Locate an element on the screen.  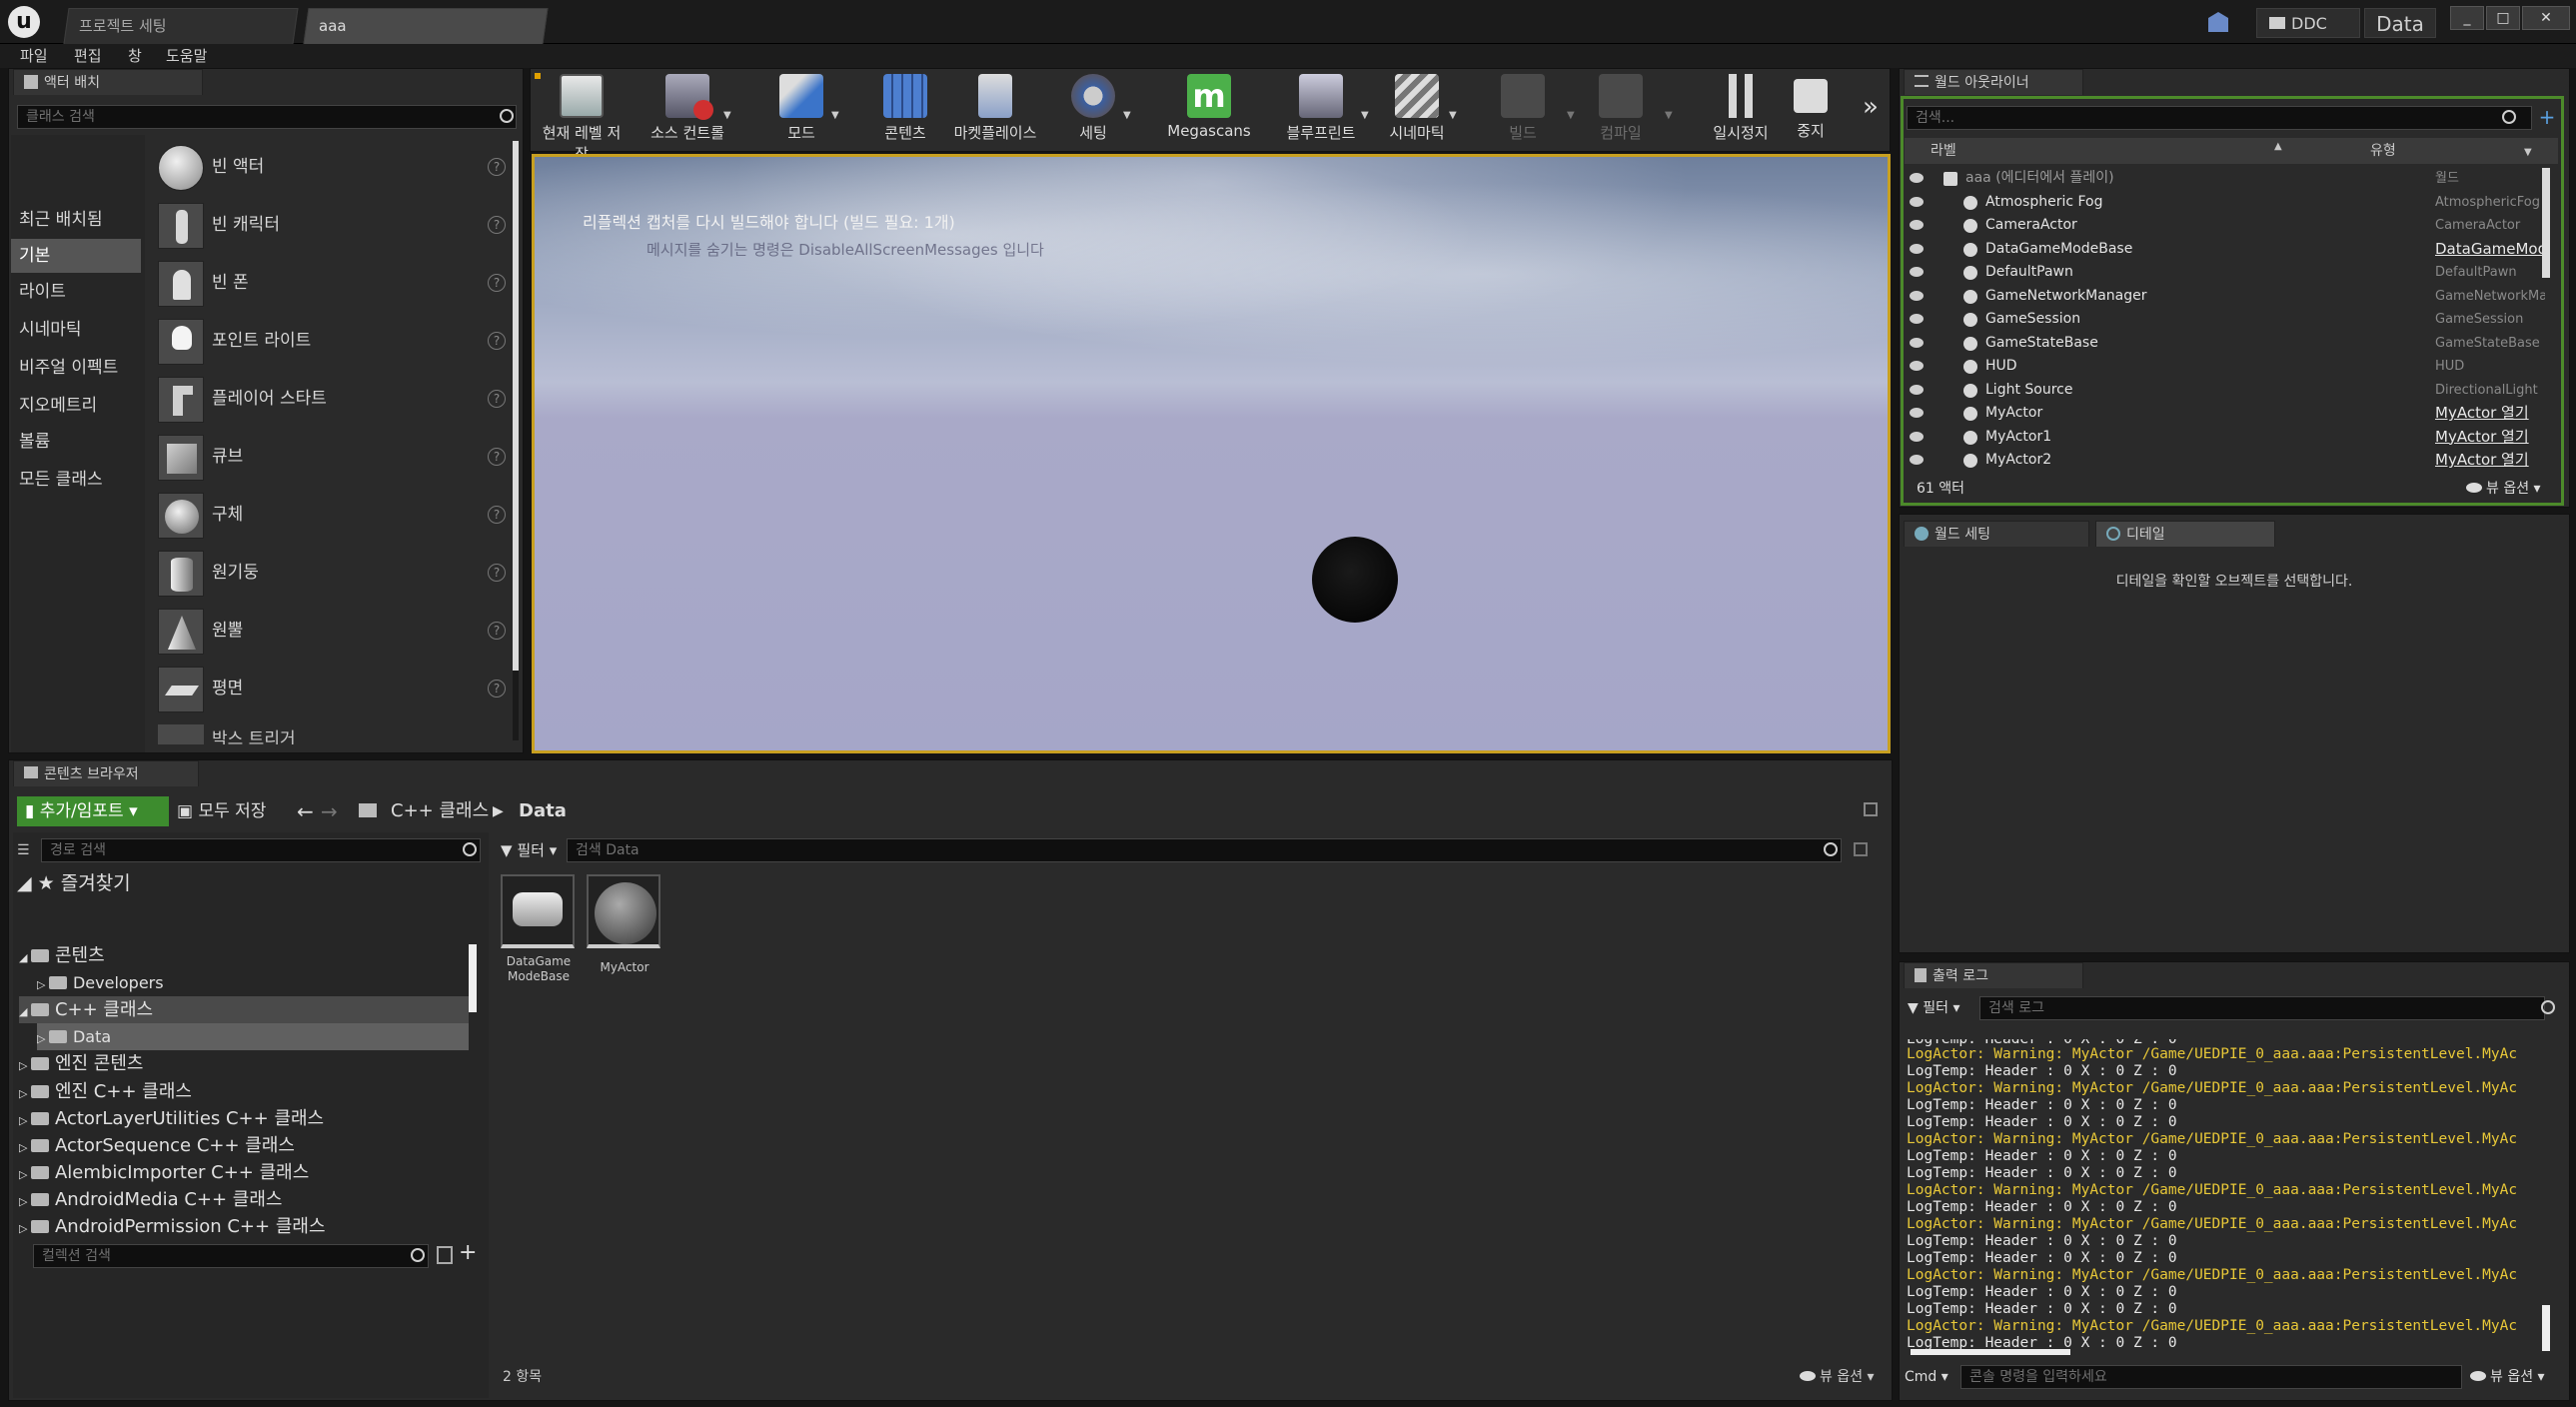
log-filter-button: ▼ 필터 ▾ is located at coordinates (1933, 1008).